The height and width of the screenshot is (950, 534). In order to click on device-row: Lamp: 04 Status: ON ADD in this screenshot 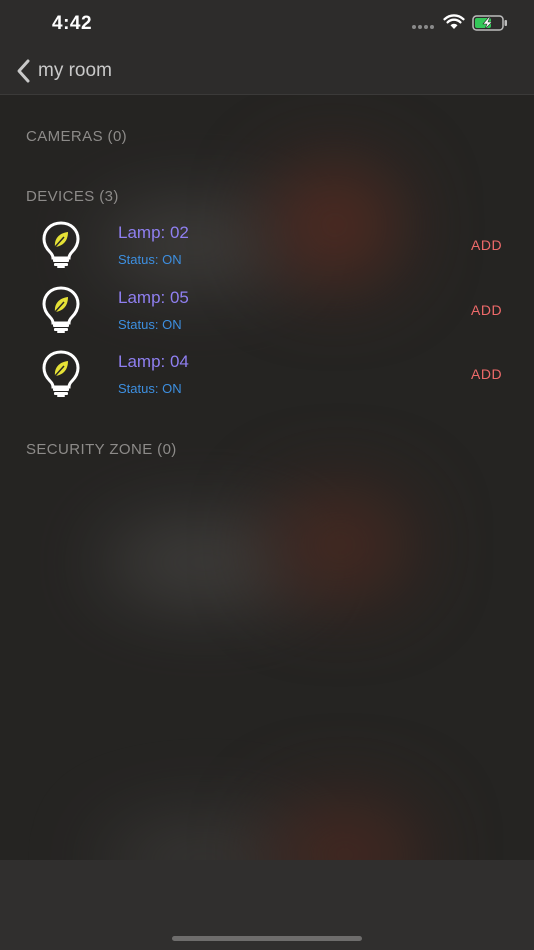, I will do `click(267, 381)`.